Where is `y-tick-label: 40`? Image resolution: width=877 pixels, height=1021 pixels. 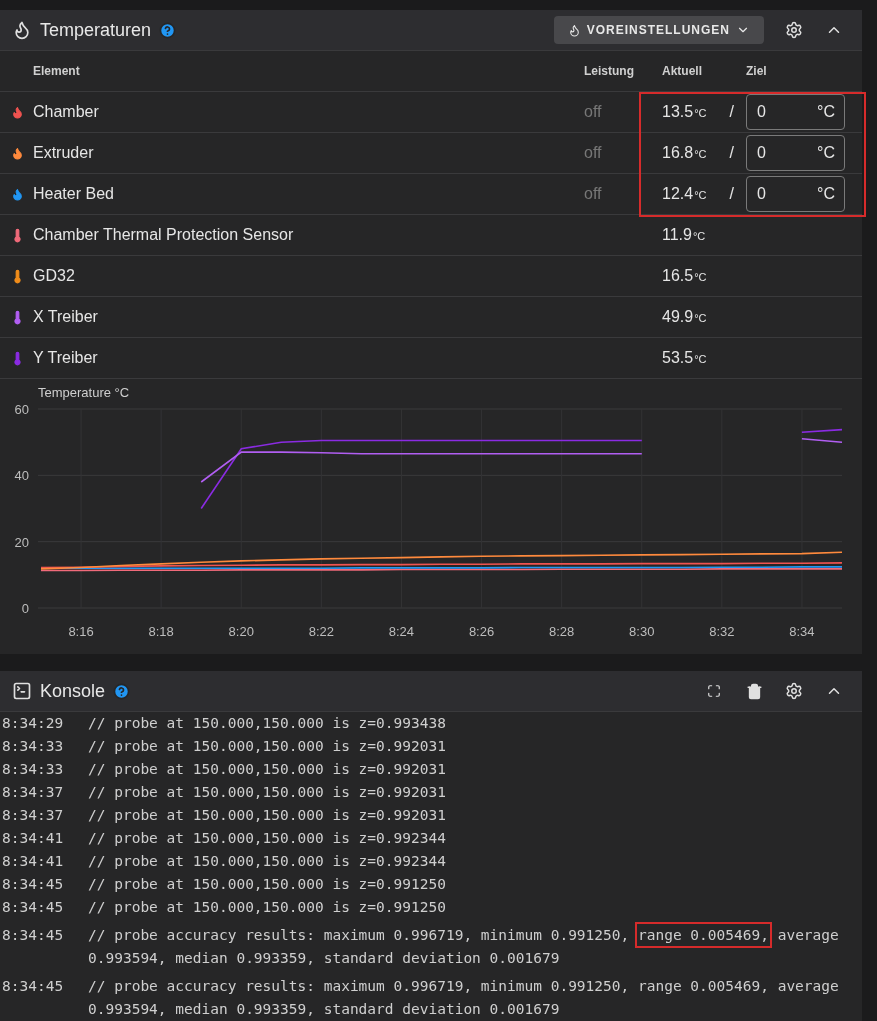
y-tick-label: 40 is located at coordinates (21, 476).